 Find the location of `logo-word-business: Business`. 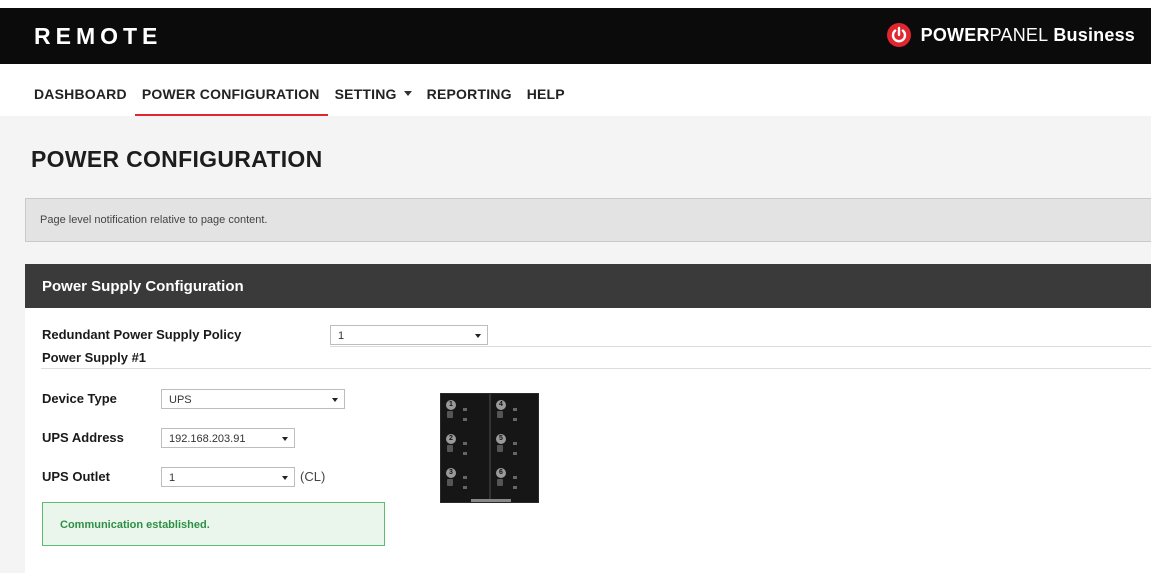

logo-word-business: Business is located at coordinates (1094, 34).